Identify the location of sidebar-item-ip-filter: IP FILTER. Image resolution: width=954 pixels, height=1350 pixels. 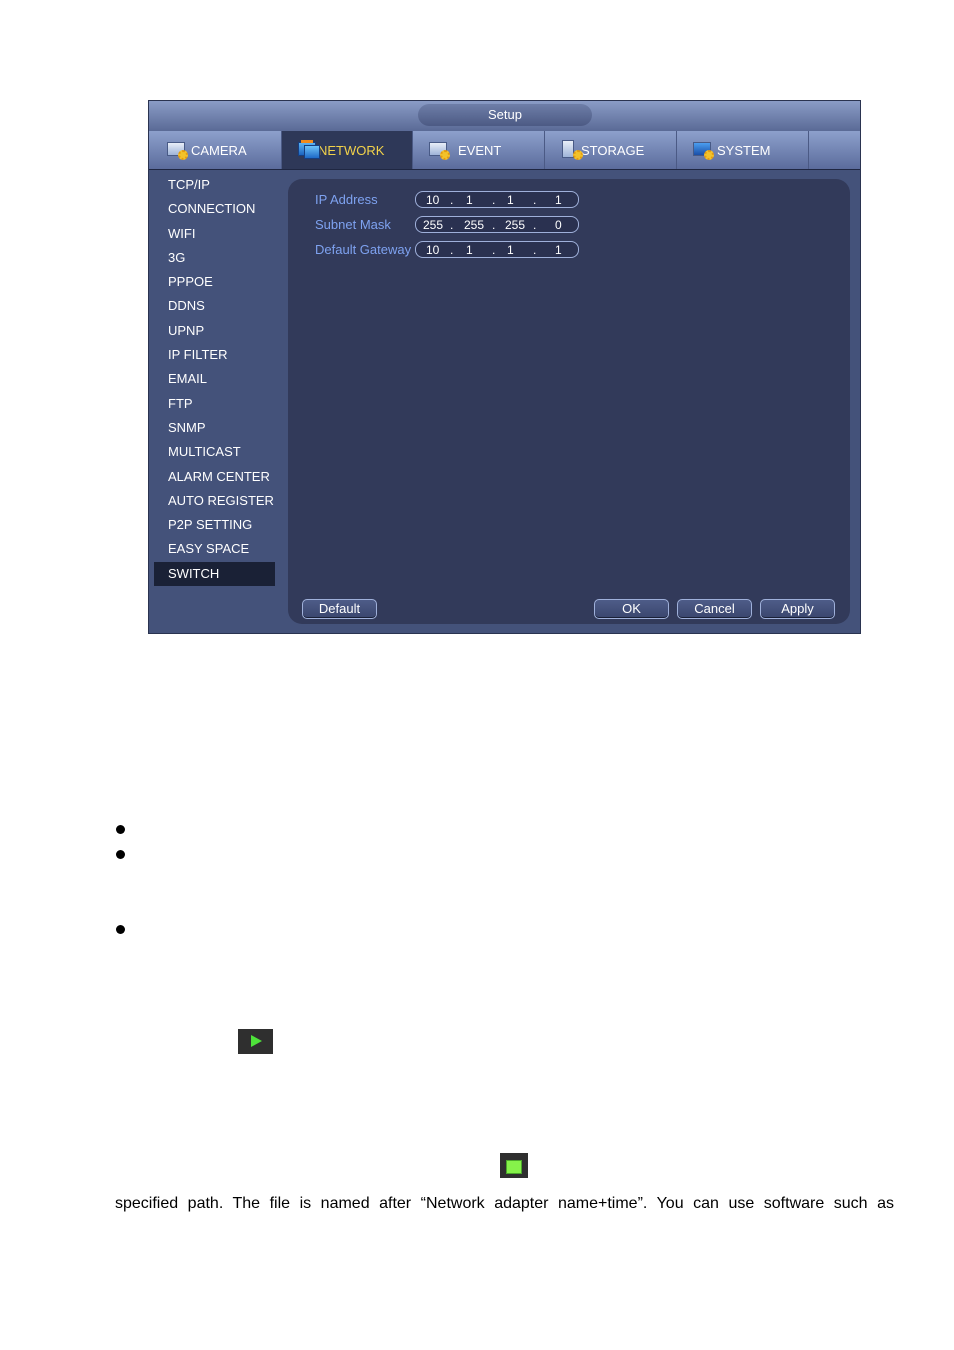
(214, 355).